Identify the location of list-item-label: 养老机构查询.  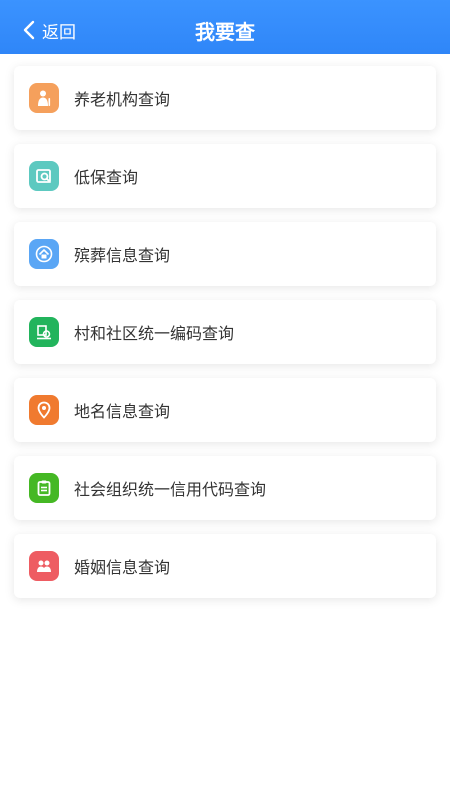
(122, 99).